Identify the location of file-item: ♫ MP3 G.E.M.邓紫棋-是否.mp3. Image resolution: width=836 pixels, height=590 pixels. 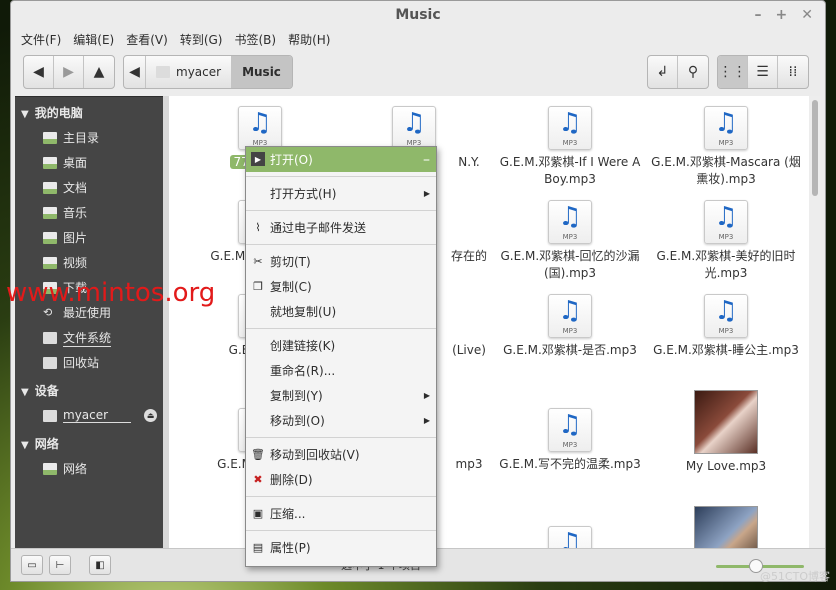
(570, 326).